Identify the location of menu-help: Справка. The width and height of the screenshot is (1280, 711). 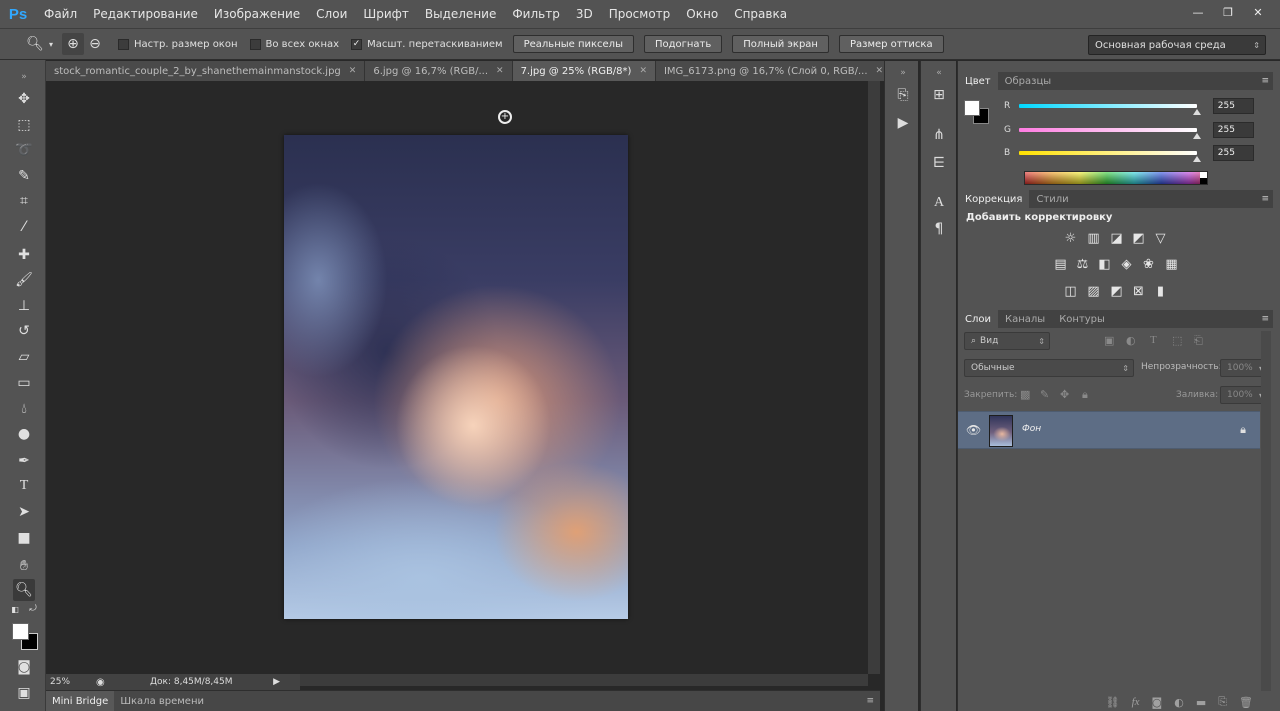
(760, 14).